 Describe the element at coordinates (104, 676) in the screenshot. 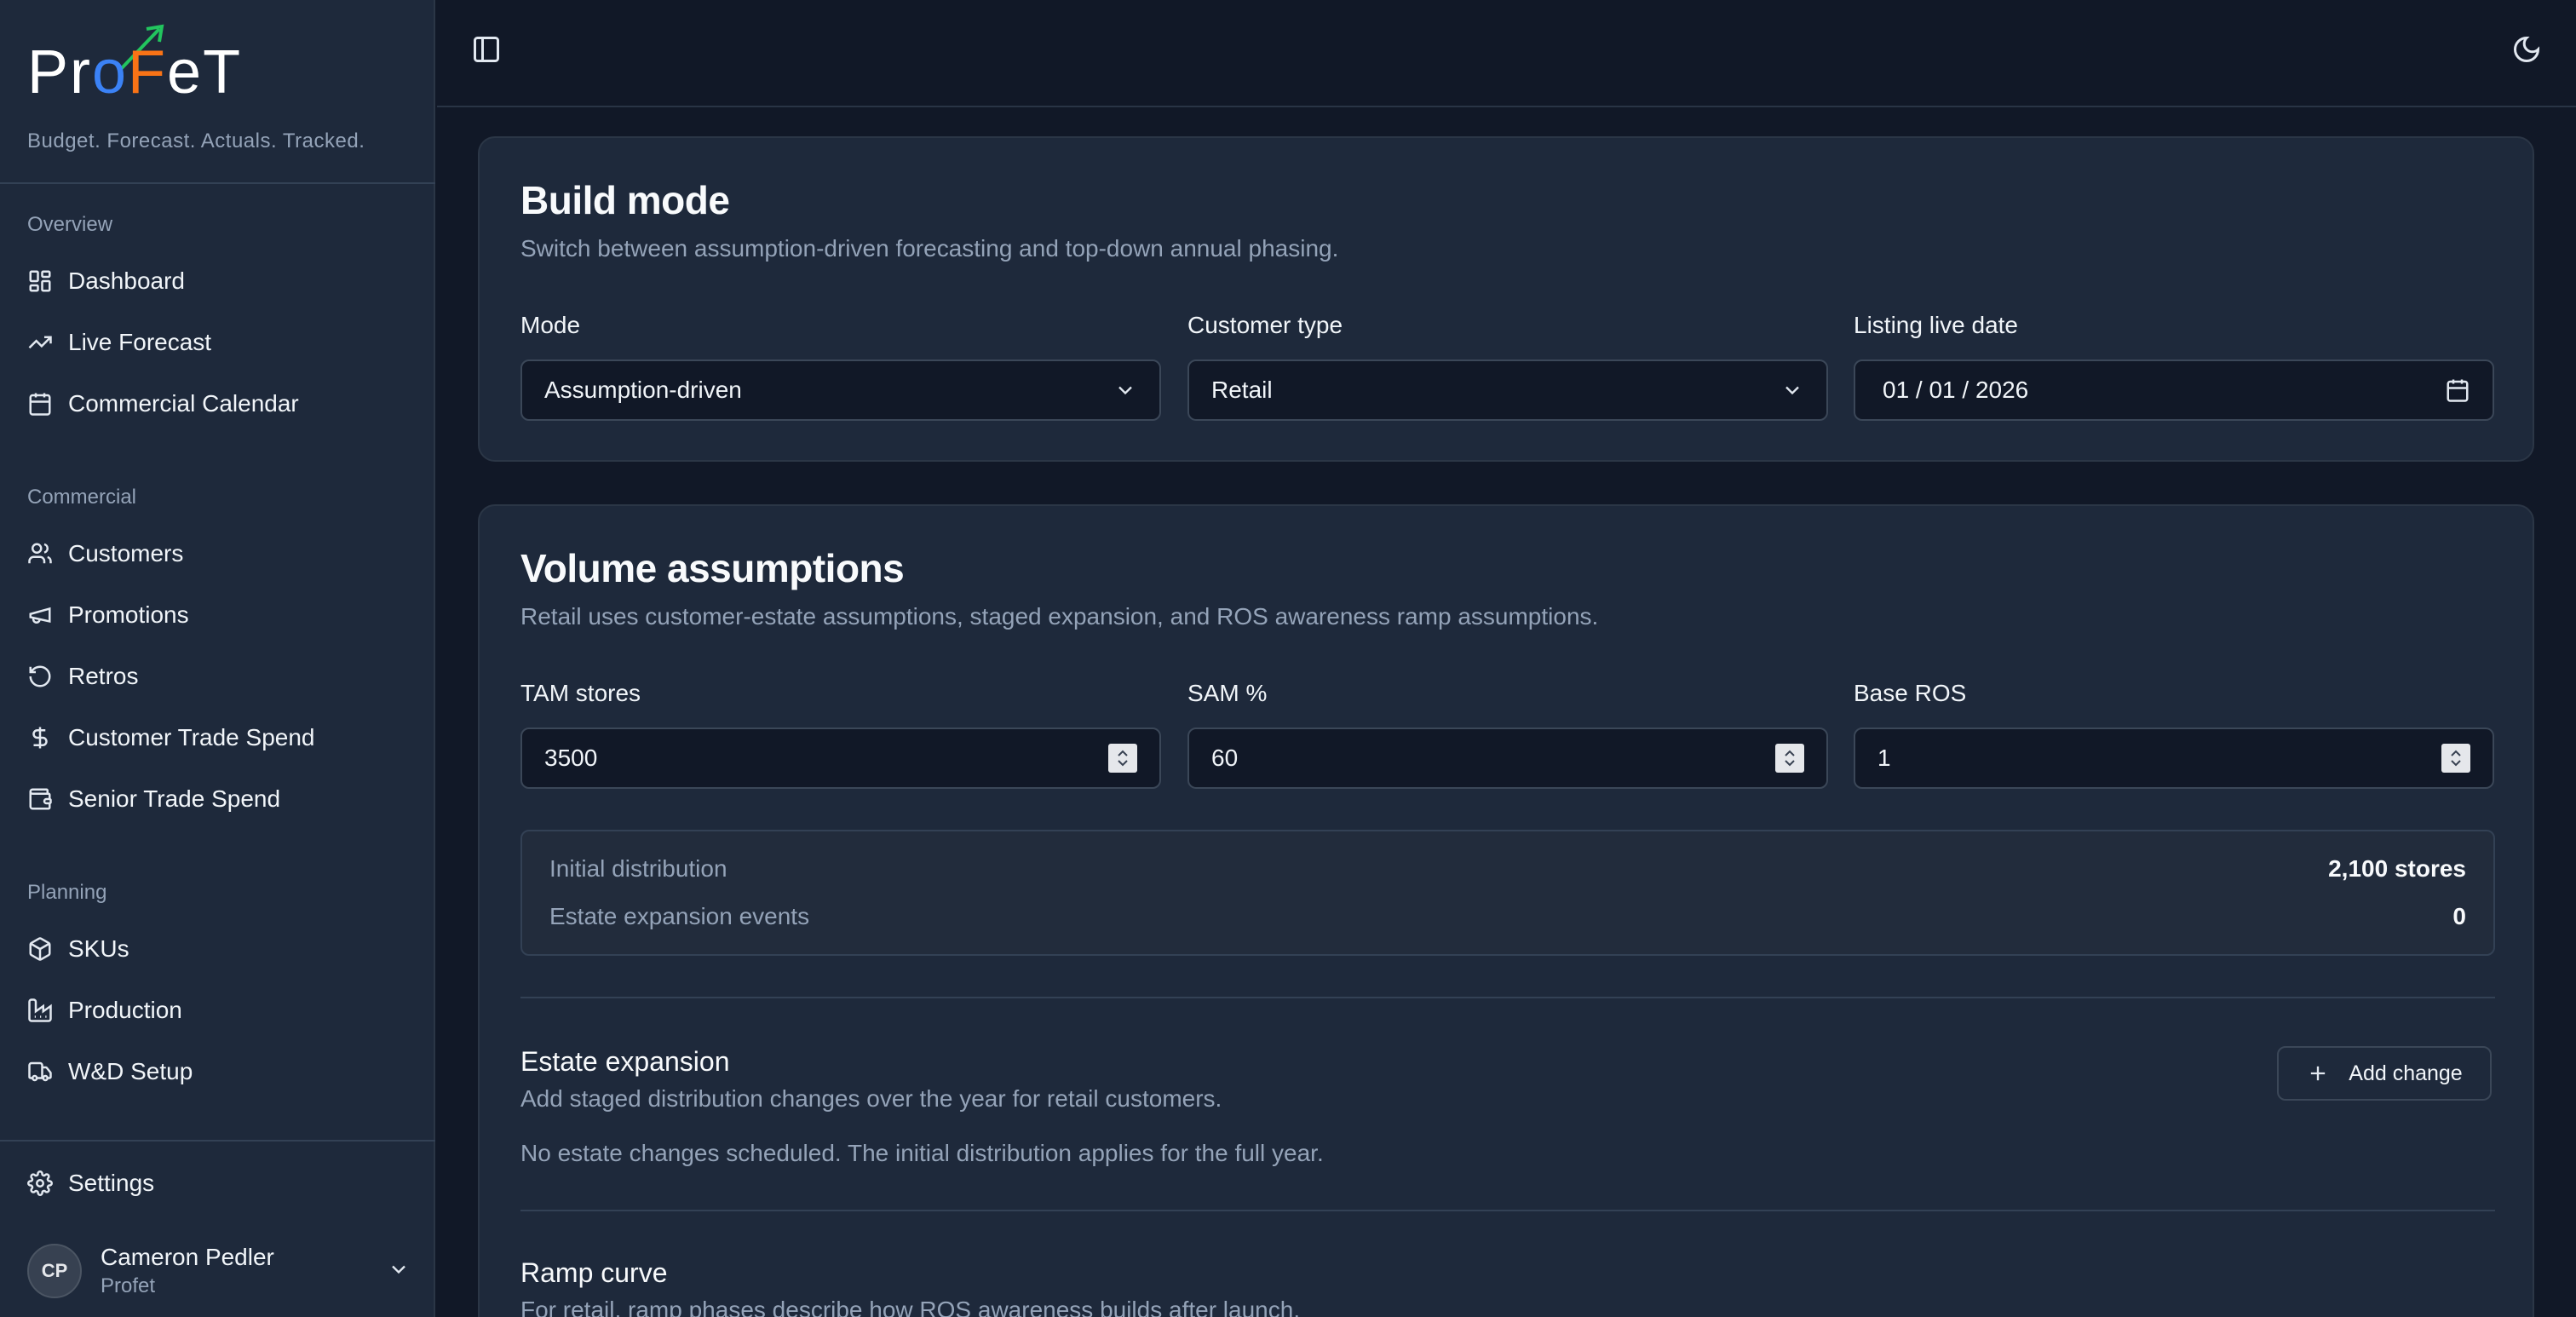

I see `sidebar-item-label: Retros` at that location.